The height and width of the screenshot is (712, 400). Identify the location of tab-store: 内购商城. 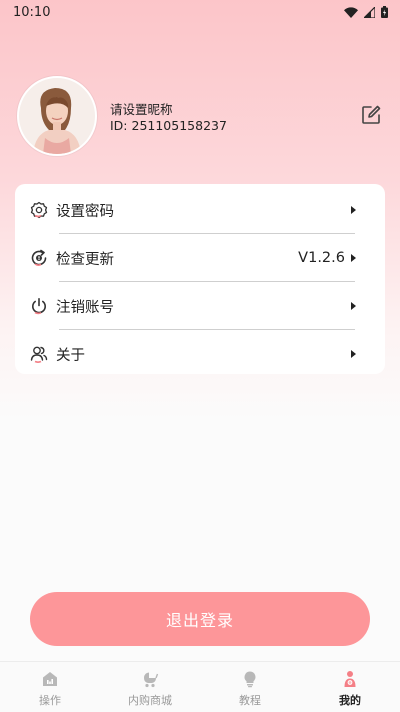
(150, 687).